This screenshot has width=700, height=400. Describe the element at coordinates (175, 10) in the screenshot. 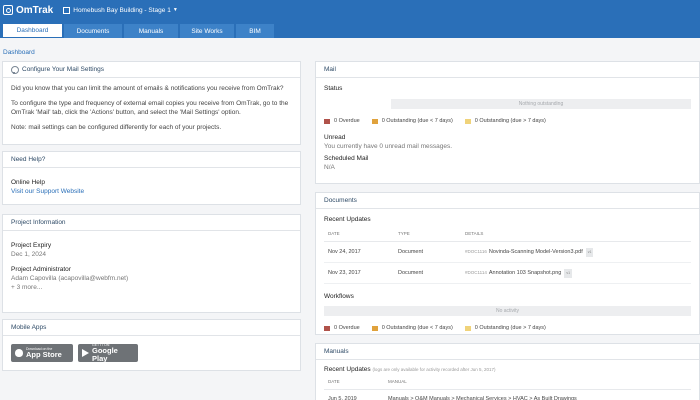

I see `chevron-down-icon: ▼` at that location.